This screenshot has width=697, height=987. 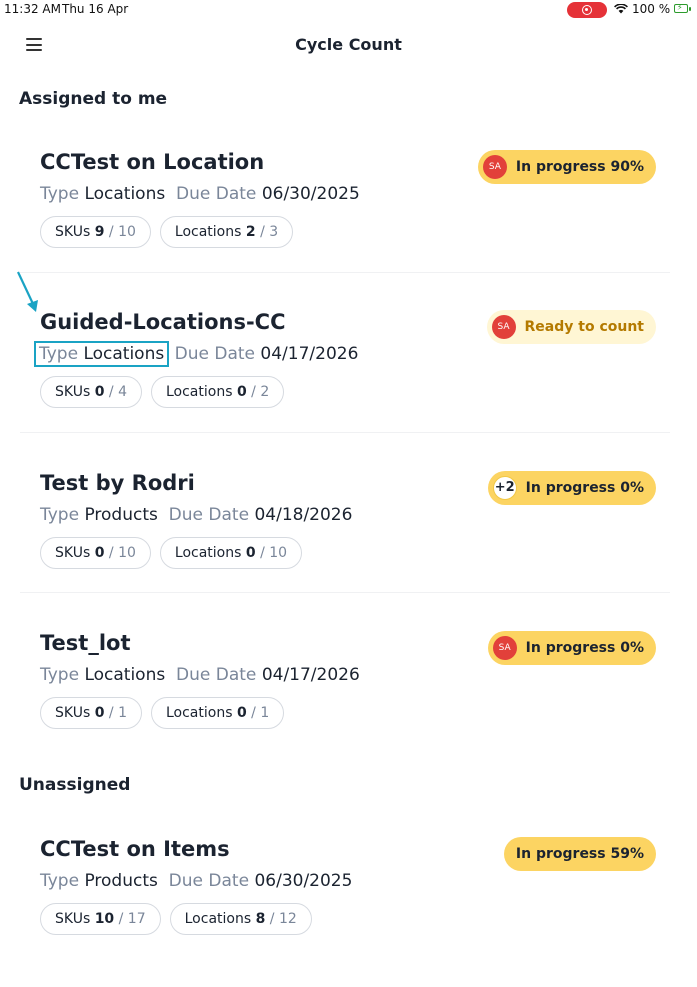 I want to click on page-title: Cycle Count, so click(x=348, y=44).